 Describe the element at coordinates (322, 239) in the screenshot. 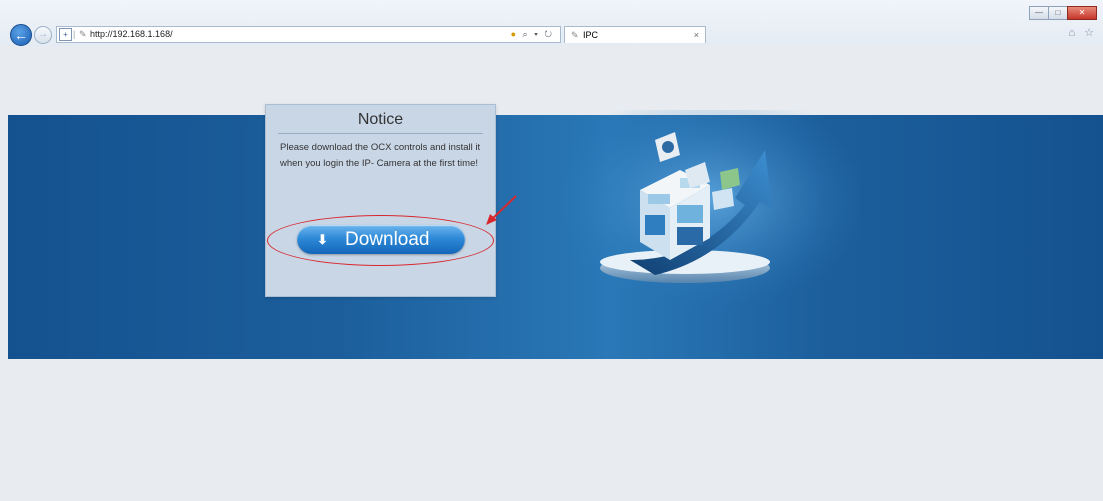

I see `download-arrow-icon: ⬇` at that location.